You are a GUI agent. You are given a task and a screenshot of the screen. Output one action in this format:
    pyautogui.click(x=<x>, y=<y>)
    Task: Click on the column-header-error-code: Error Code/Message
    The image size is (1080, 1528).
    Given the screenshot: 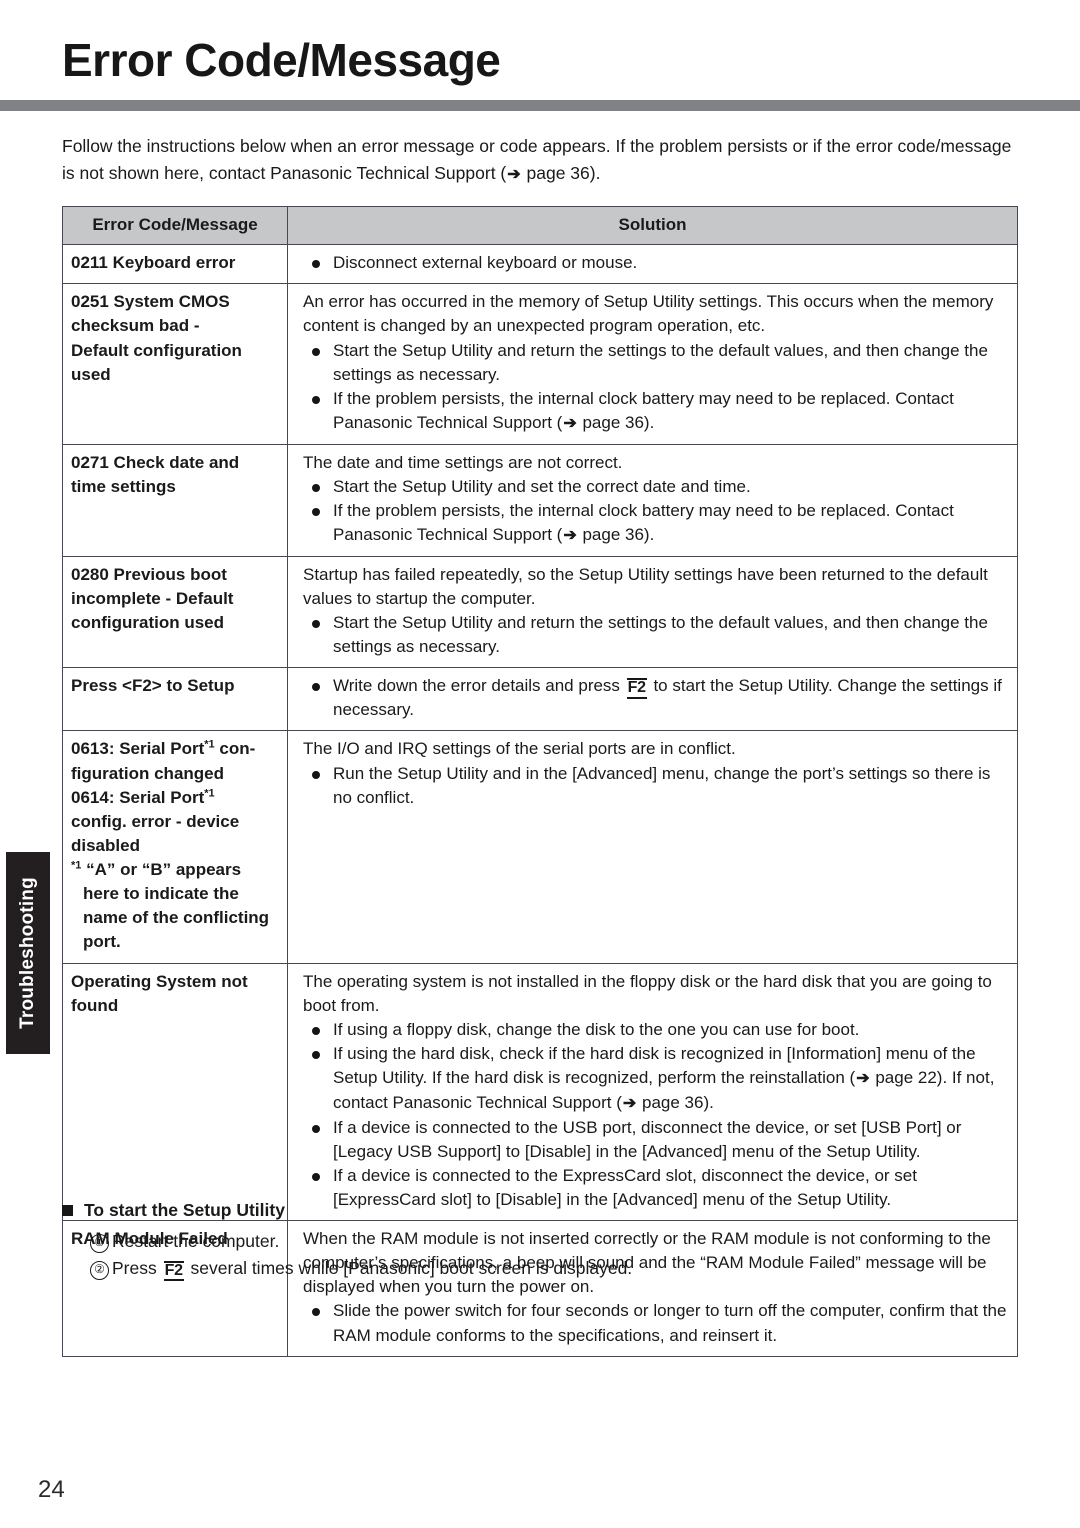 What is the action you would take?
    pyautogui.click(x=175, y=225)
    